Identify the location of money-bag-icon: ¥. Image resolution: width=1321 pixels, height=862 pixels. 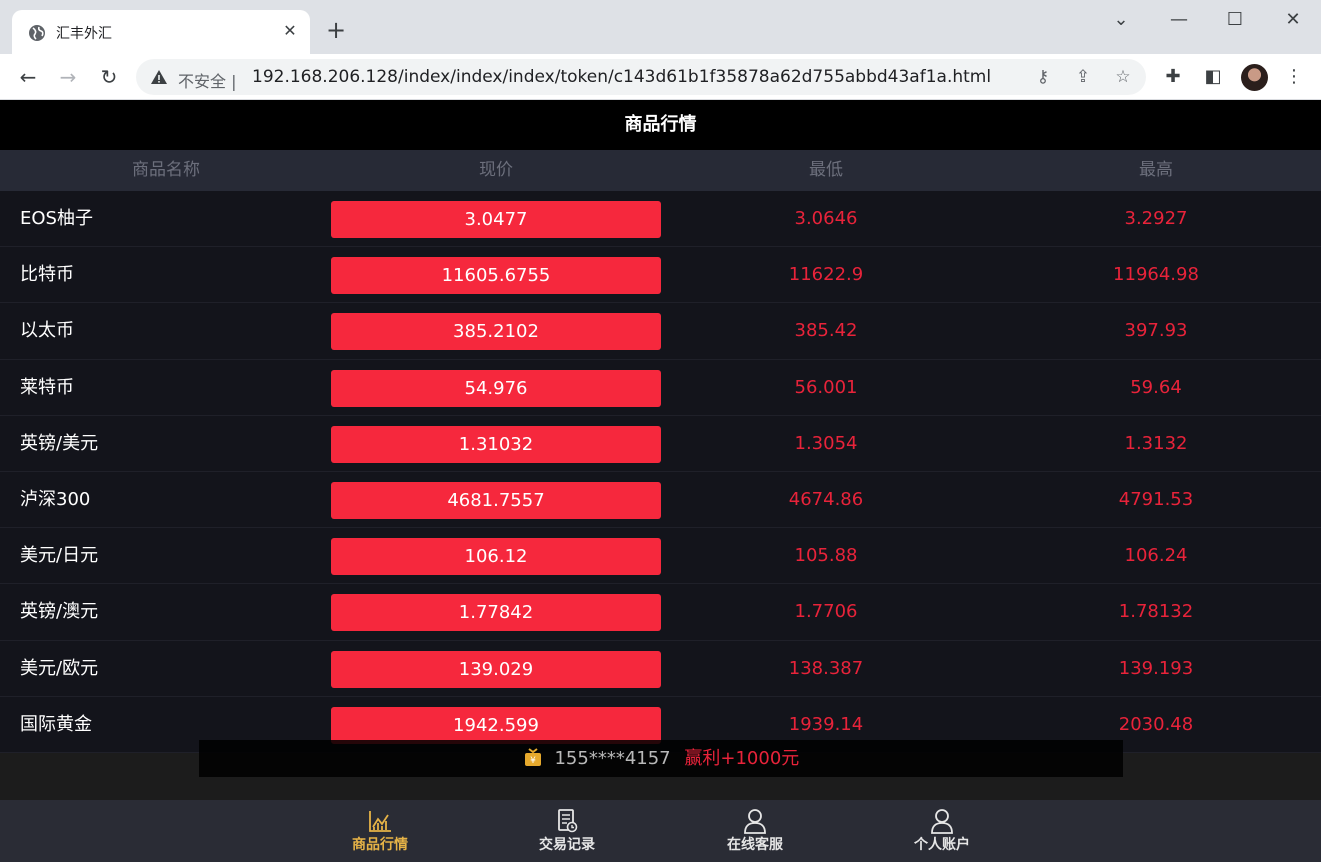
(532, 757).